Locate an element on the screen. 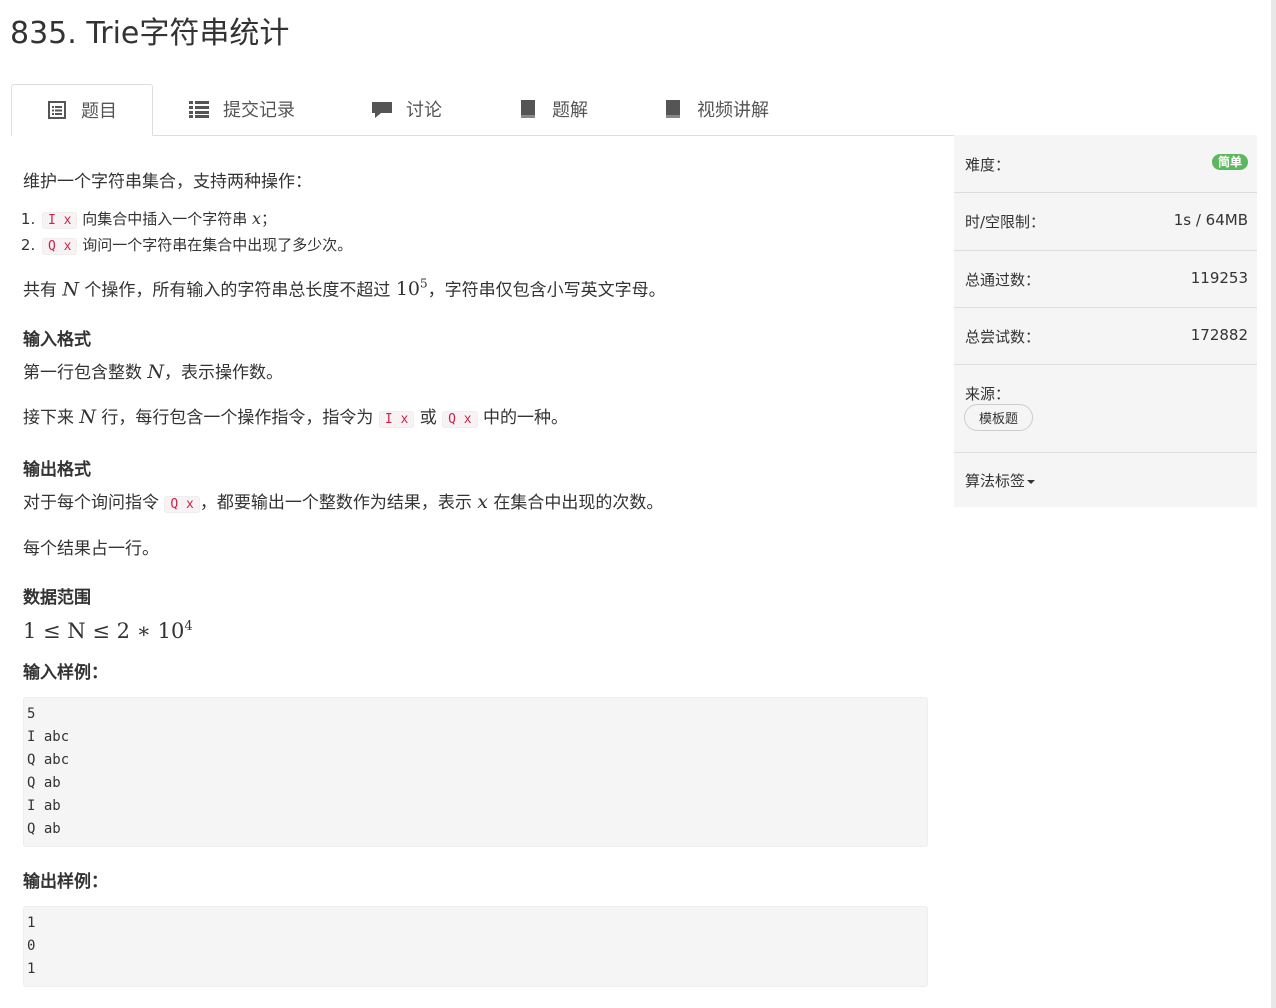 This screenshot has width=1276, height=1008. list-alt-icon is located at coordinates (57, 110).